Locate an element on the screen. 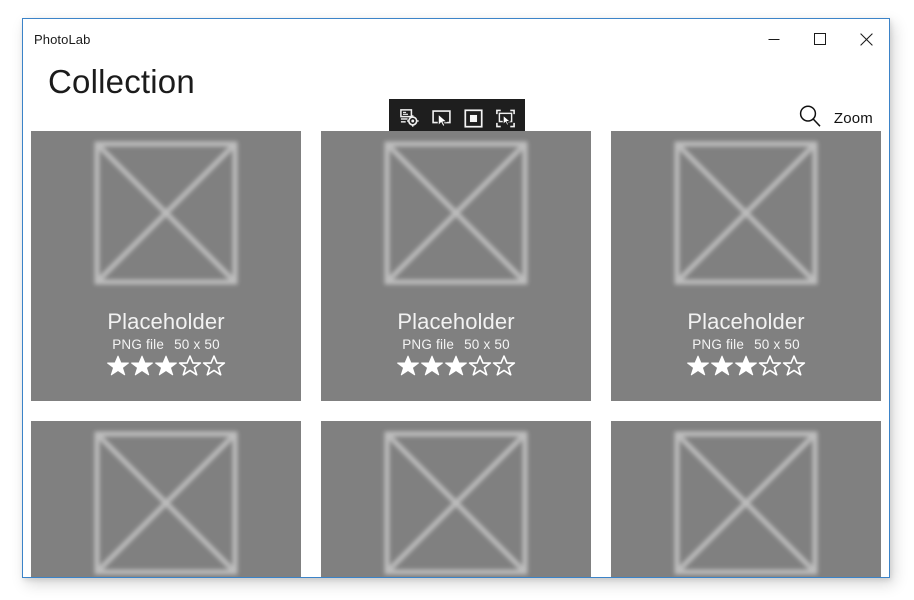 Image resolution: width=914 pixels, height=600 pixels. square-frame-icon is located at coordinates (473, 118).